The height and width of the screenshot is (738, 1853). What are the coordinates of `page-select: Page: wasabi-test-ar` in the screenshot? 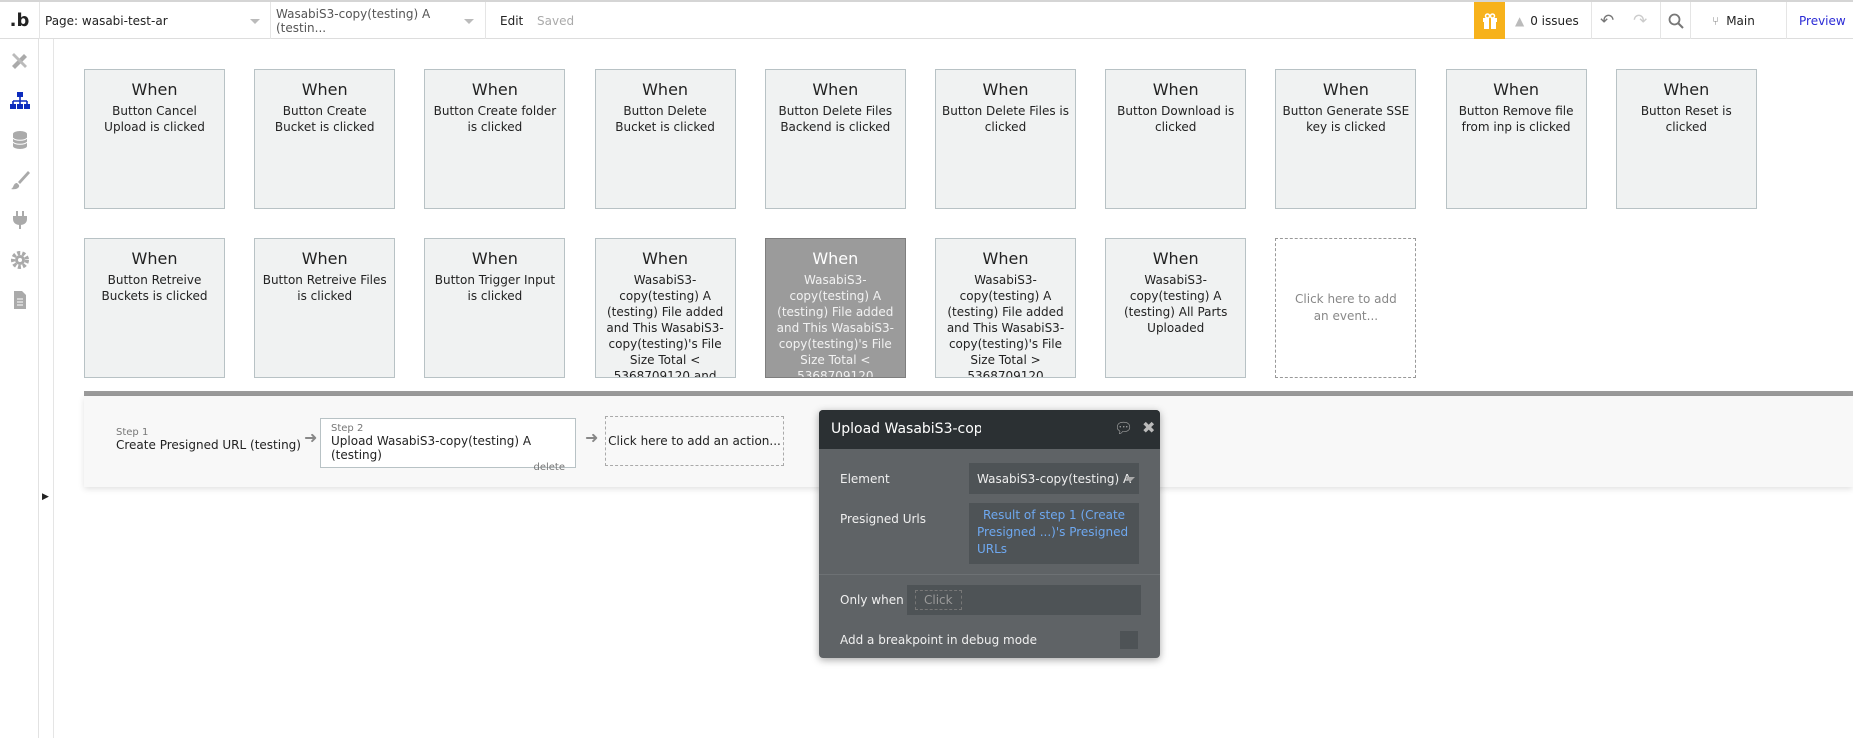 It's located at (154, 20).